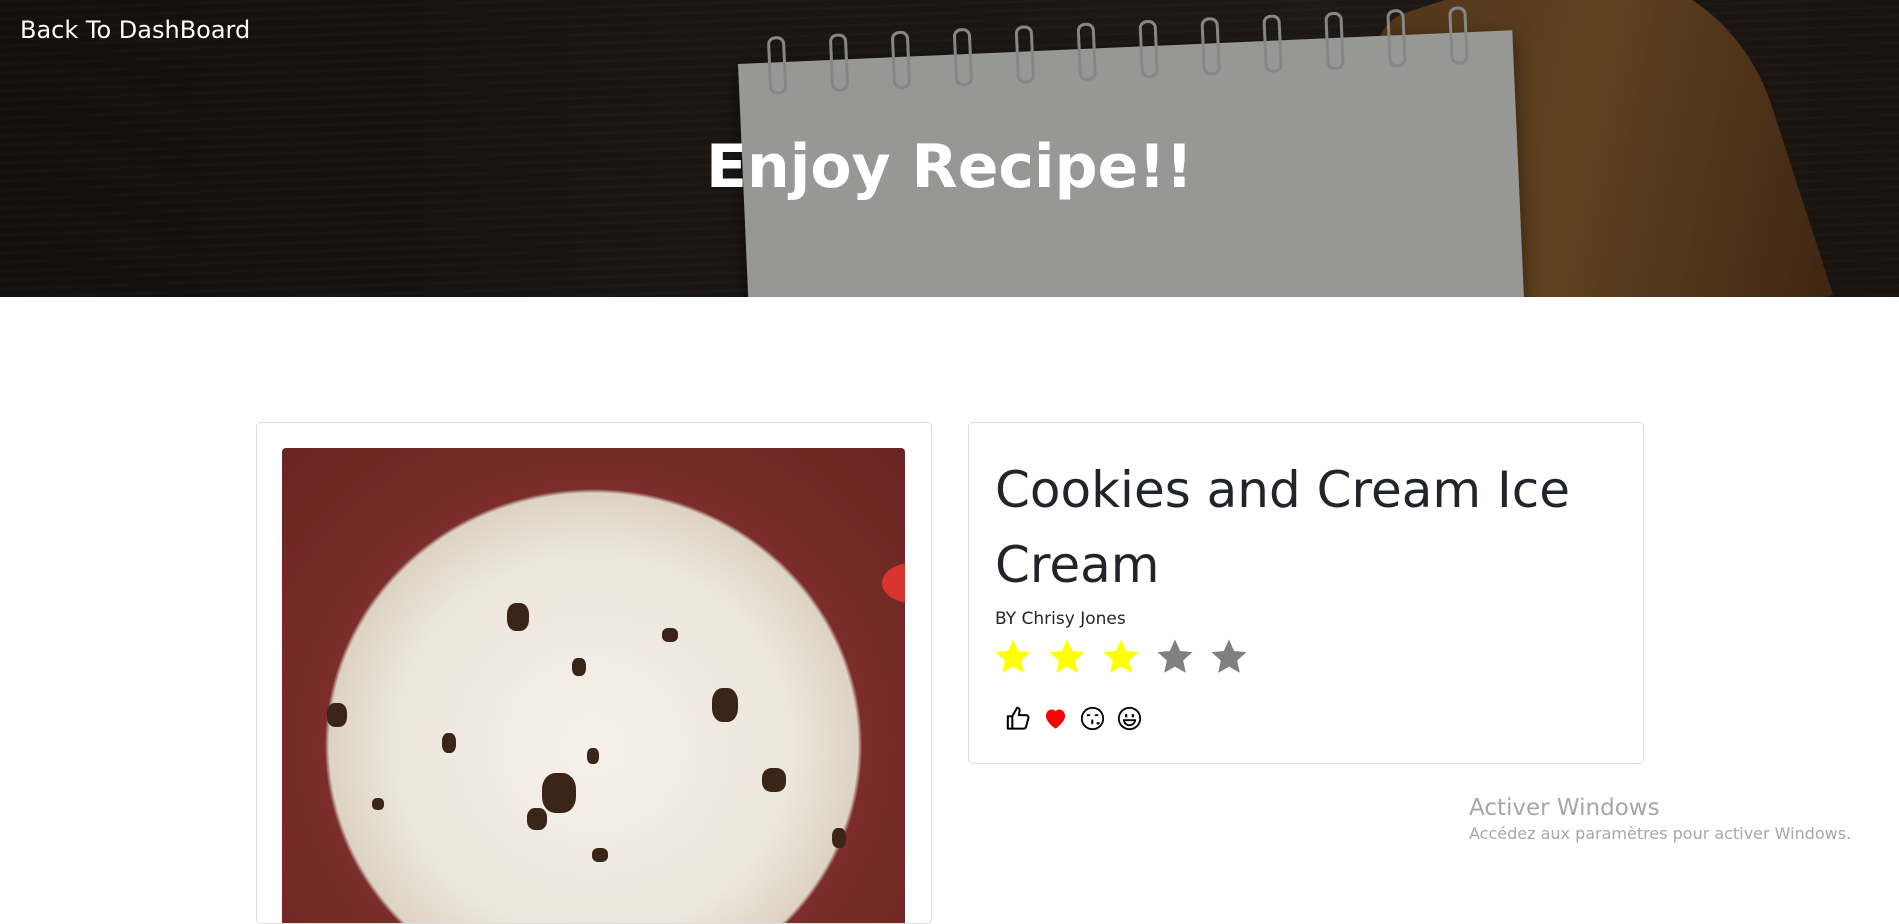 The image size is (1899, 924). Describe the element at coordinates (1282, 527) in the screenshot. I see `recipe-title: Cookies and Cream Ice Cream` at that location.